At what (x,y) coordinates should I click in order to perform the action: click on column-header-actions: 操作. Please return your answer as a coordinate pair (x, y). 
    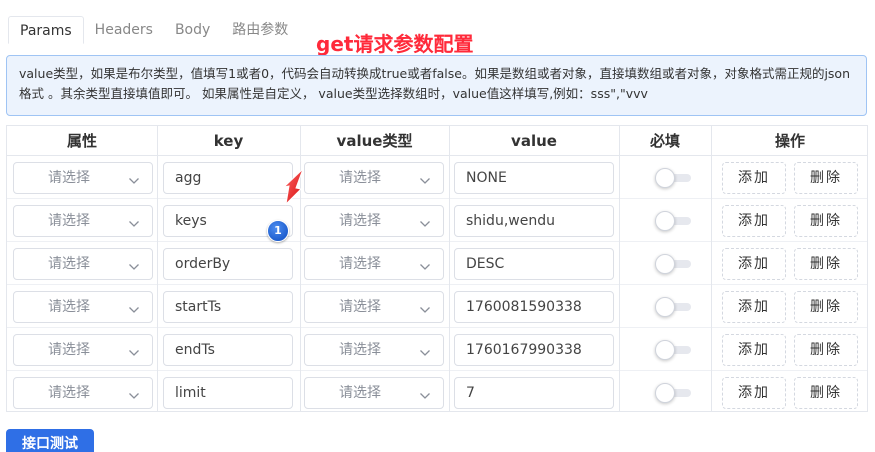
    Looking at the image, I should click on (789, 141).